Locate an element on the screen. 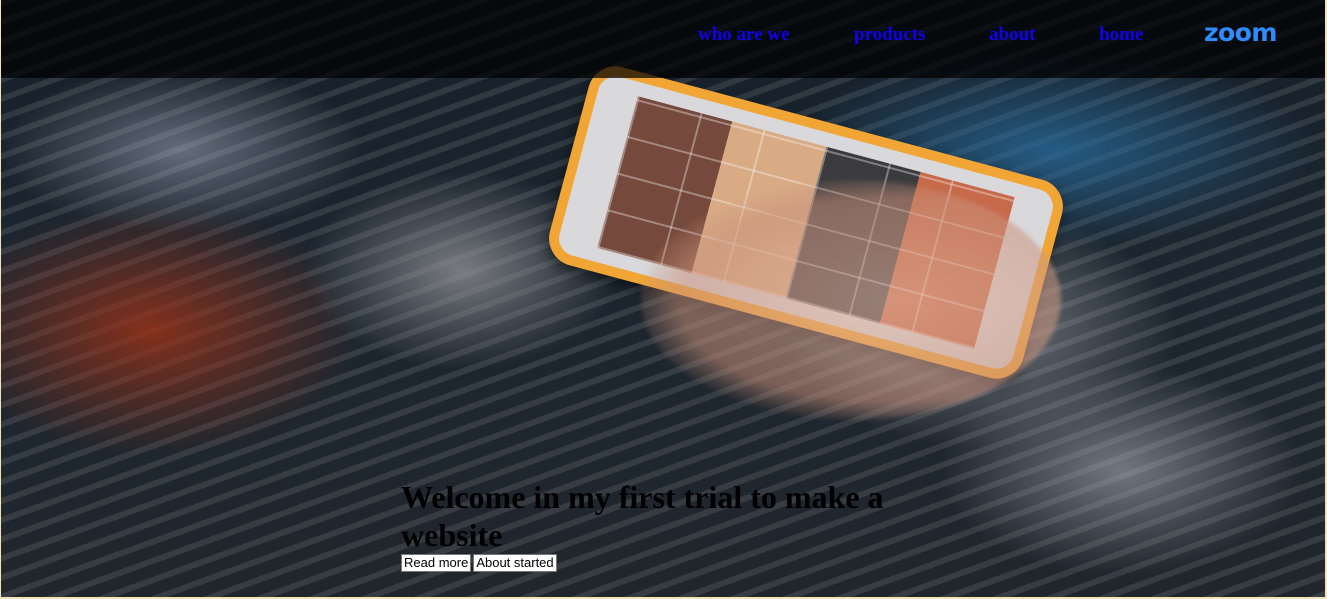 This screenshot has width=1327, height=599. read-more-button: Read more is located at coordinates (436, 563).